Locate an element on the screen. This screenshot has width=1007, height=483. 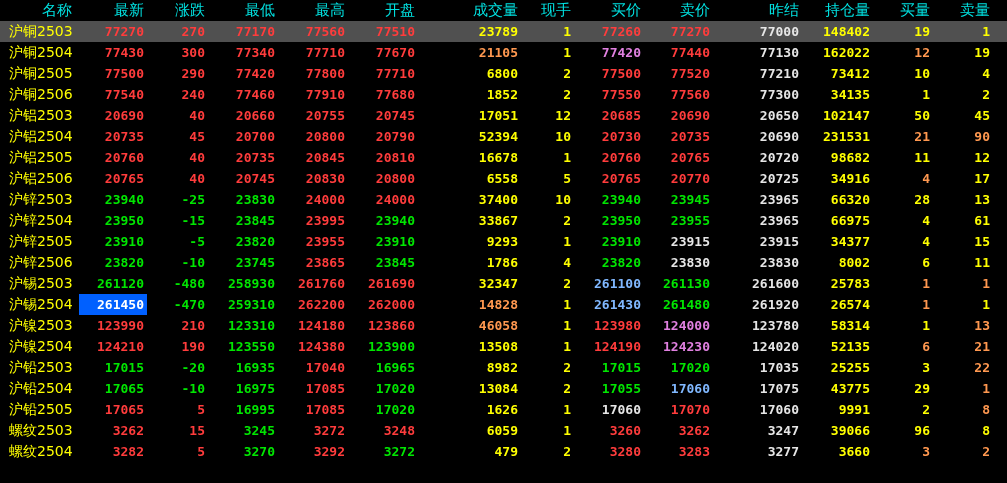
quote-value: 261600 is located at coordinates (775, 283).